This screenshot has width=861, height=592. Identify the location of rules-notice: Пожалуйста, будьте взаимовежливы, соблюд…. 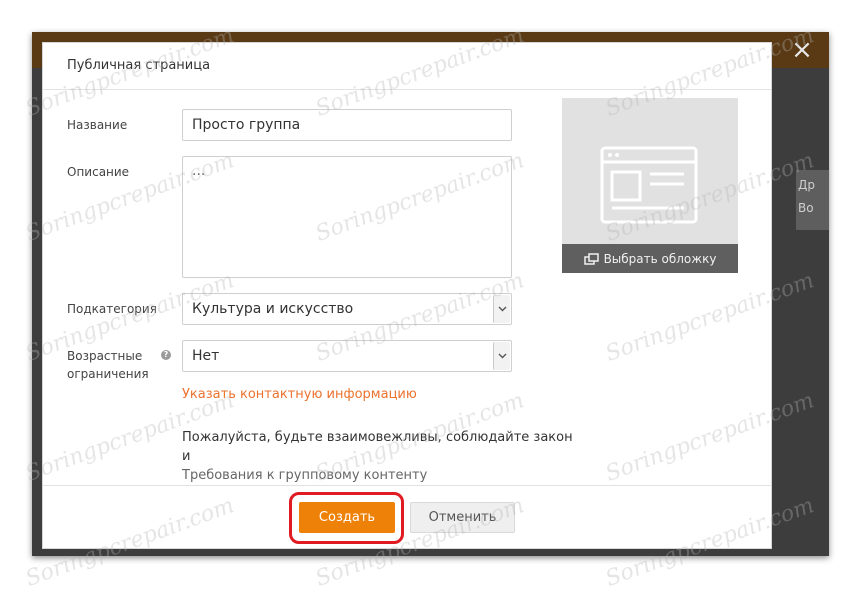
(382, 456).